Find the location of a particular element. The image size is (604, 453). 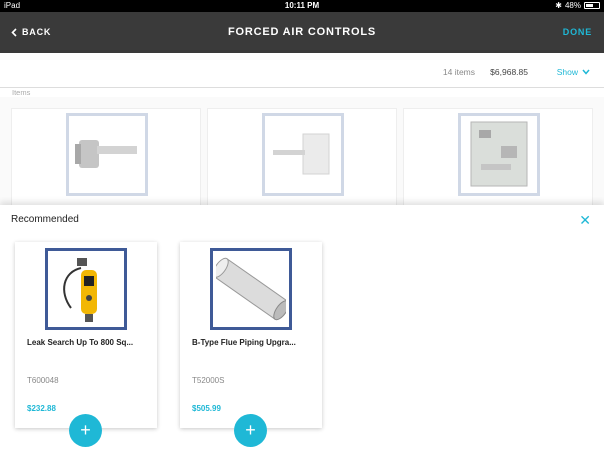

order-summary-bar: 14 items $6,968.85 Show is located at coordinates (302, 70).